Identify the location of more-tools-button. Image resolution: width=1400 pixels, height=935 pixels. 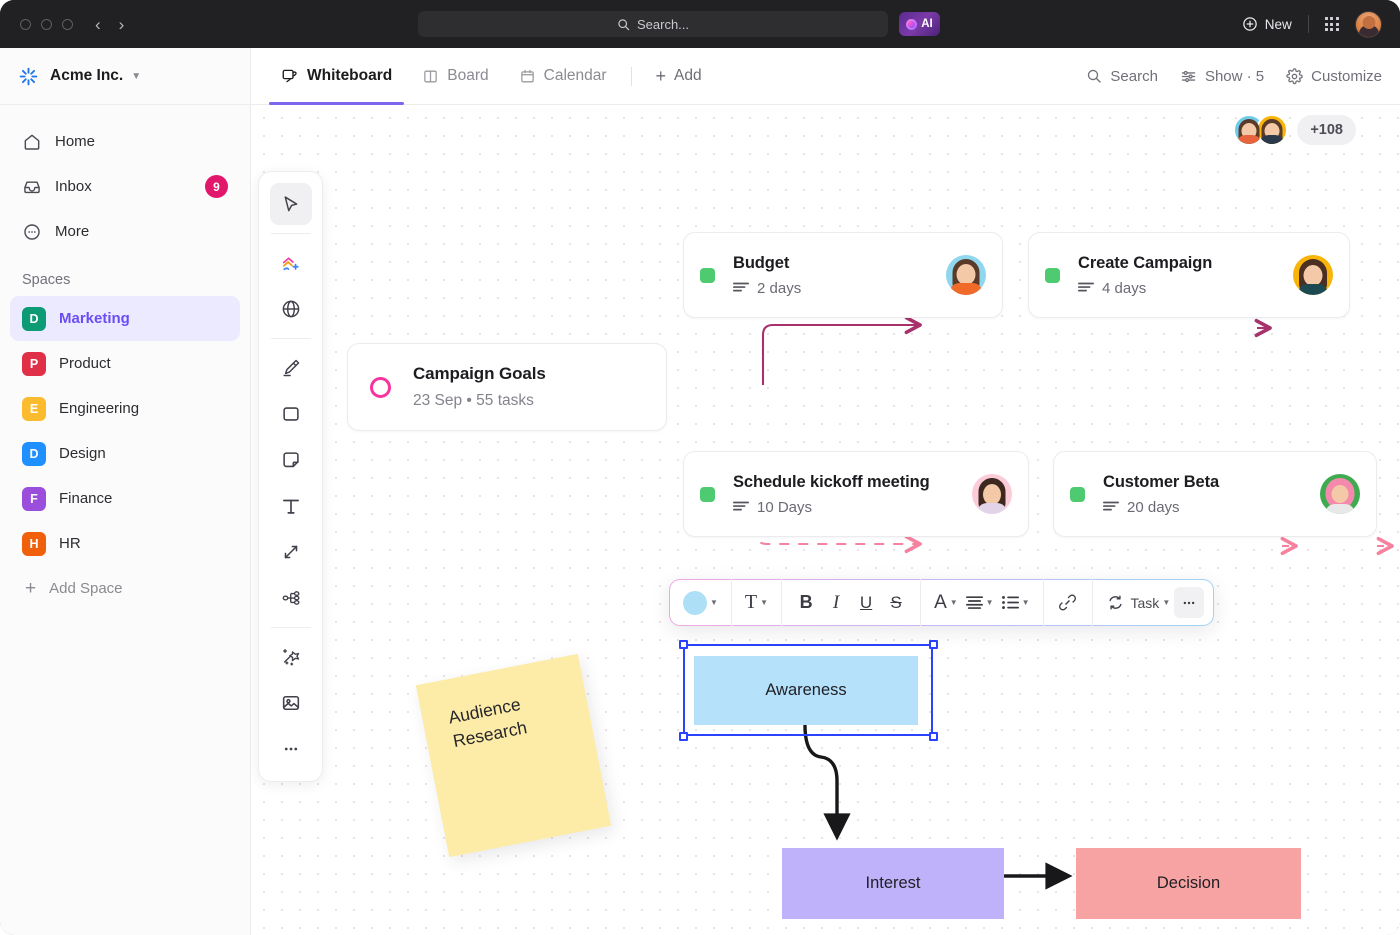
(291, 749).